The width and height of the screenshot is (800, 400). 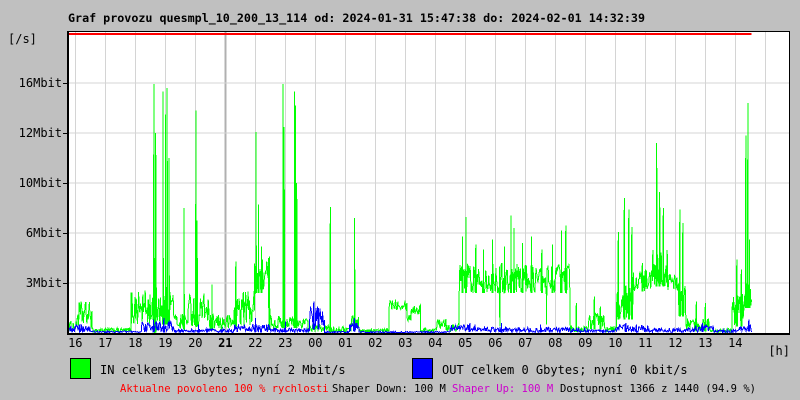 What do you see at coordinates (75, 343) in the screenshot?
I see `x-tick-label: 16` at bounding box center [75, 343].